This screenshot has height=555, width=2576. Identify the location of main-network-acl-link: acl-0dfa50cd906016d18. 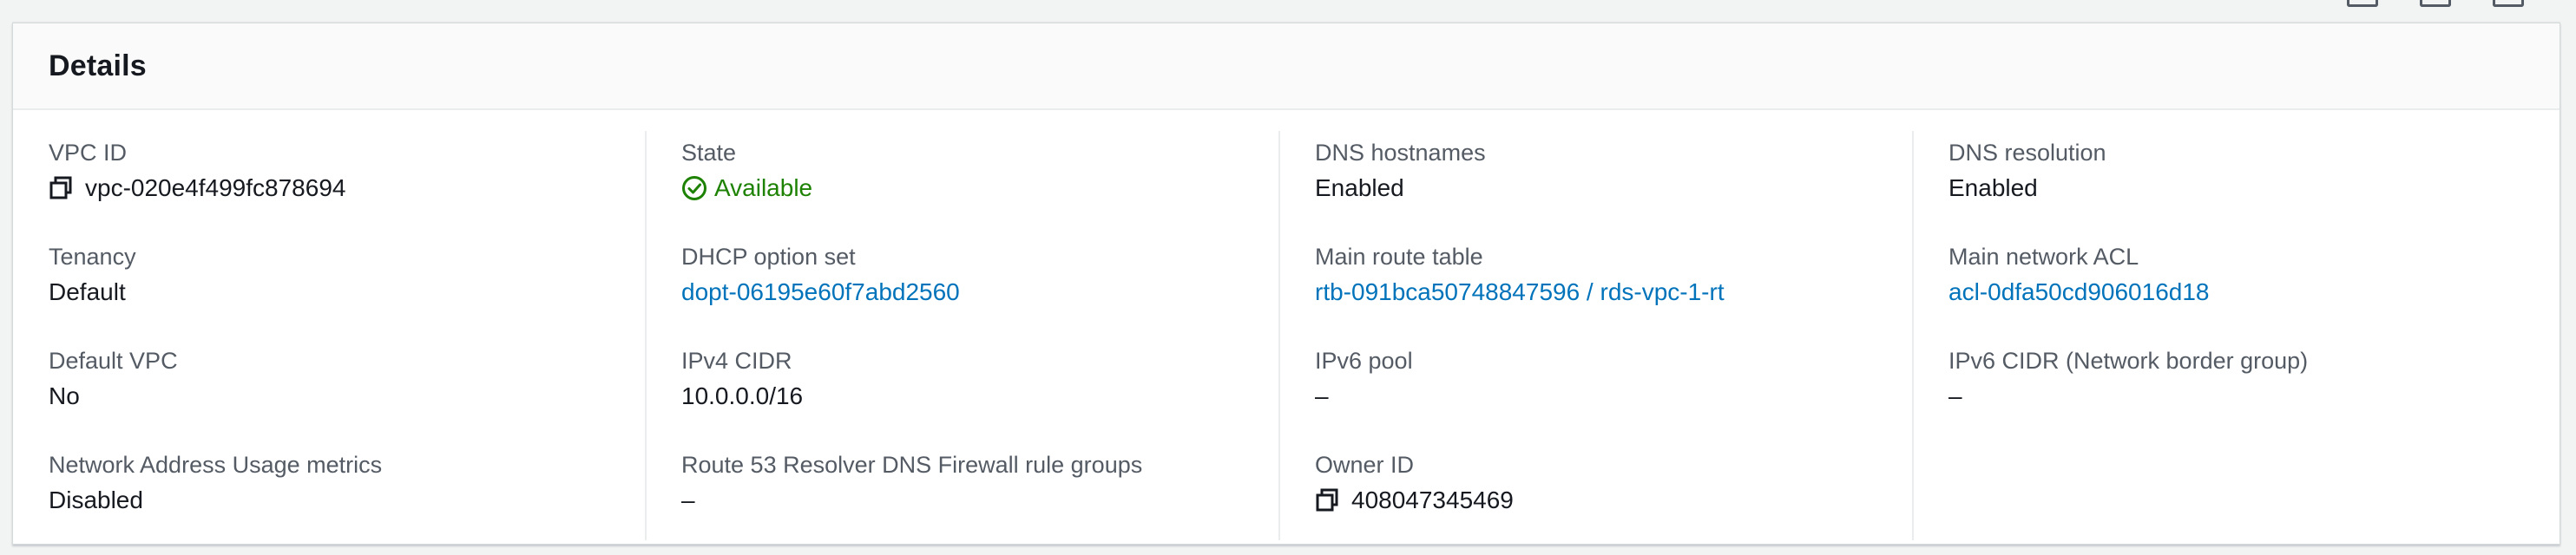
(2247, 292).